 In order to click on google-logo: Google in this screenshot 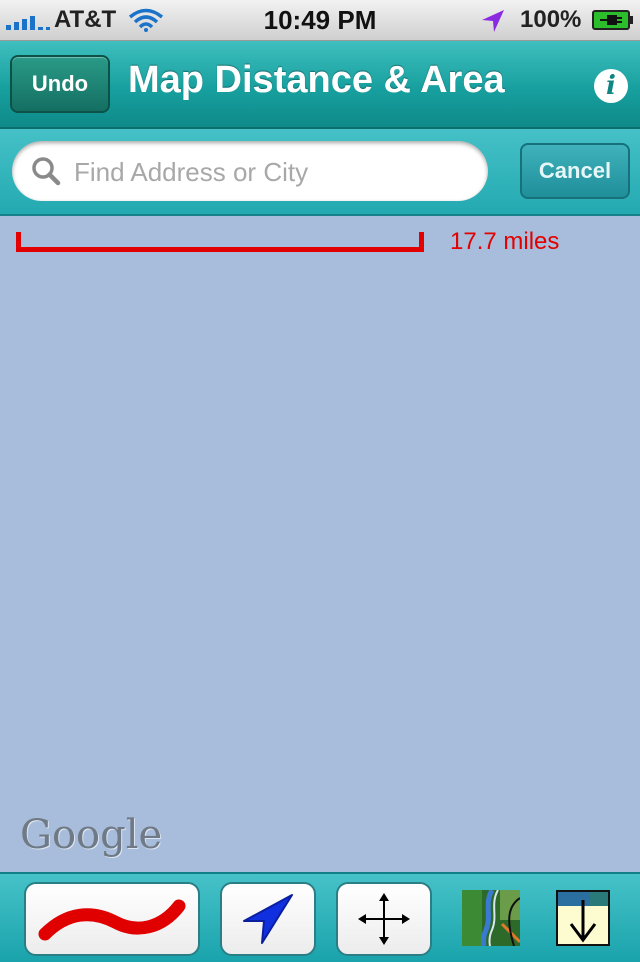, I will do `click(91, 835)`.